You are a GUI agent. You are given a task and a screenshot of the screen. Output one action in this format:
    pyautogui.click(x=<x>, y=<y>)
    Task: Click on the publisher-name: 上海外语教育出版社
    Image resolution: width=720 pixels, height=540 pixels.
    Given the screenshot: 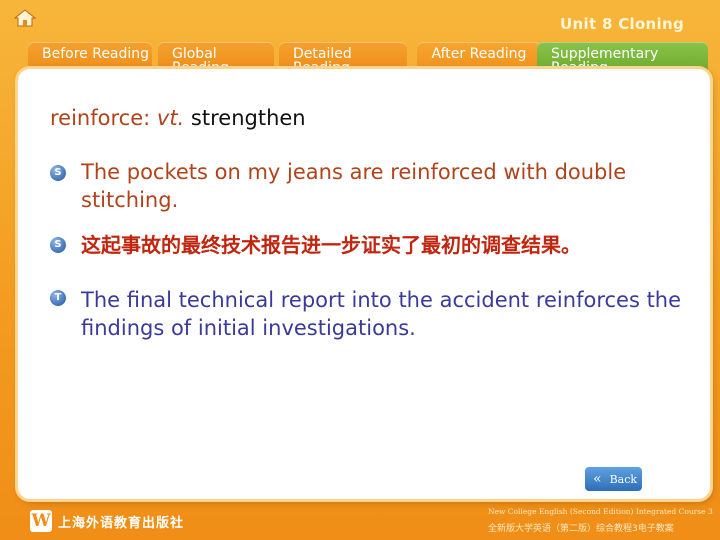 What is the action you would take?
    pyautogui.click(x=121, y=523)
    